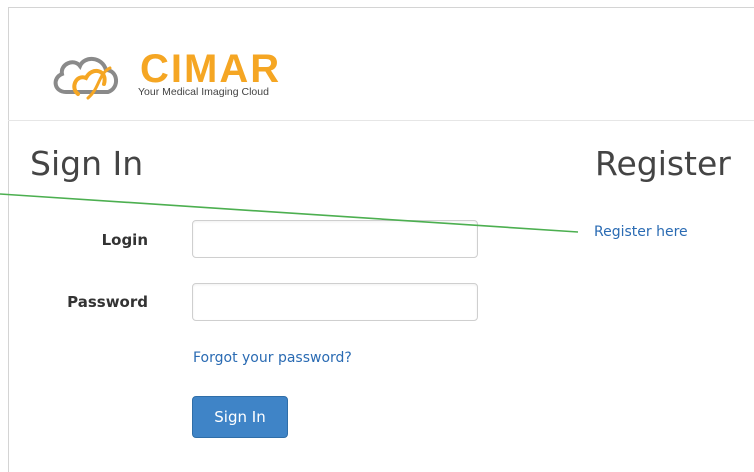  Describe the element at coordinates (124, 240) in the screenshot. I see `login-label: Login` at that location.